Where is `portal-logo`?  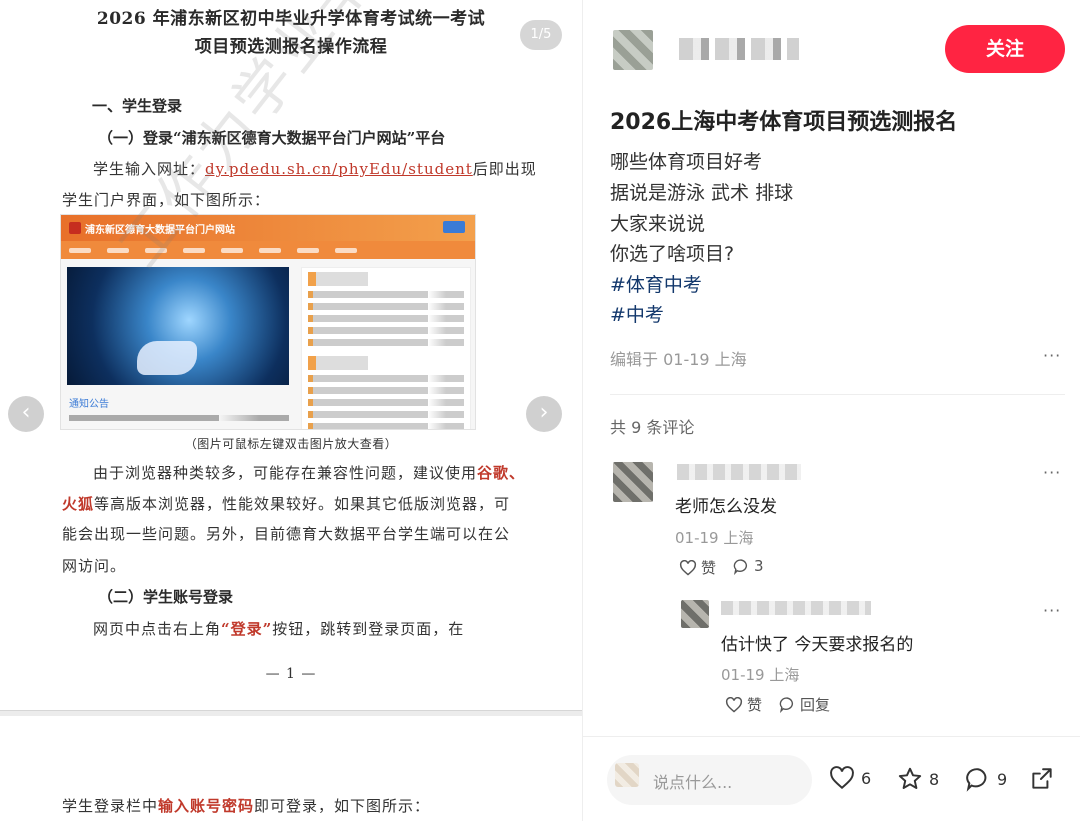 portal-logo is located at coordinates (75, 228).